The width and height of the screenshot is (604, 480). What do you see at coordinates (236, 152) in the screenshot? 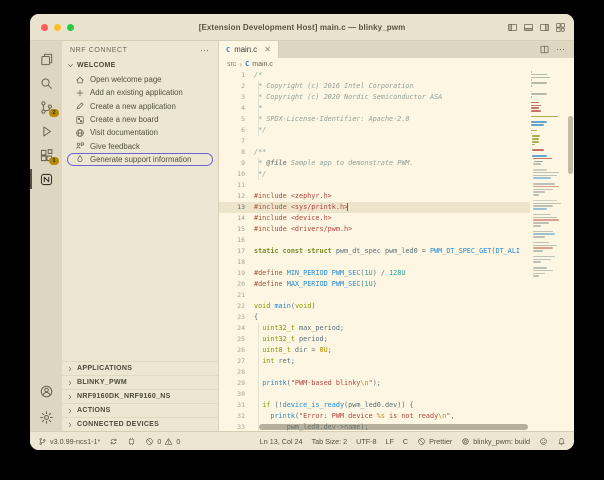
I see `line-number: 8` at bounding box center [236, 152].